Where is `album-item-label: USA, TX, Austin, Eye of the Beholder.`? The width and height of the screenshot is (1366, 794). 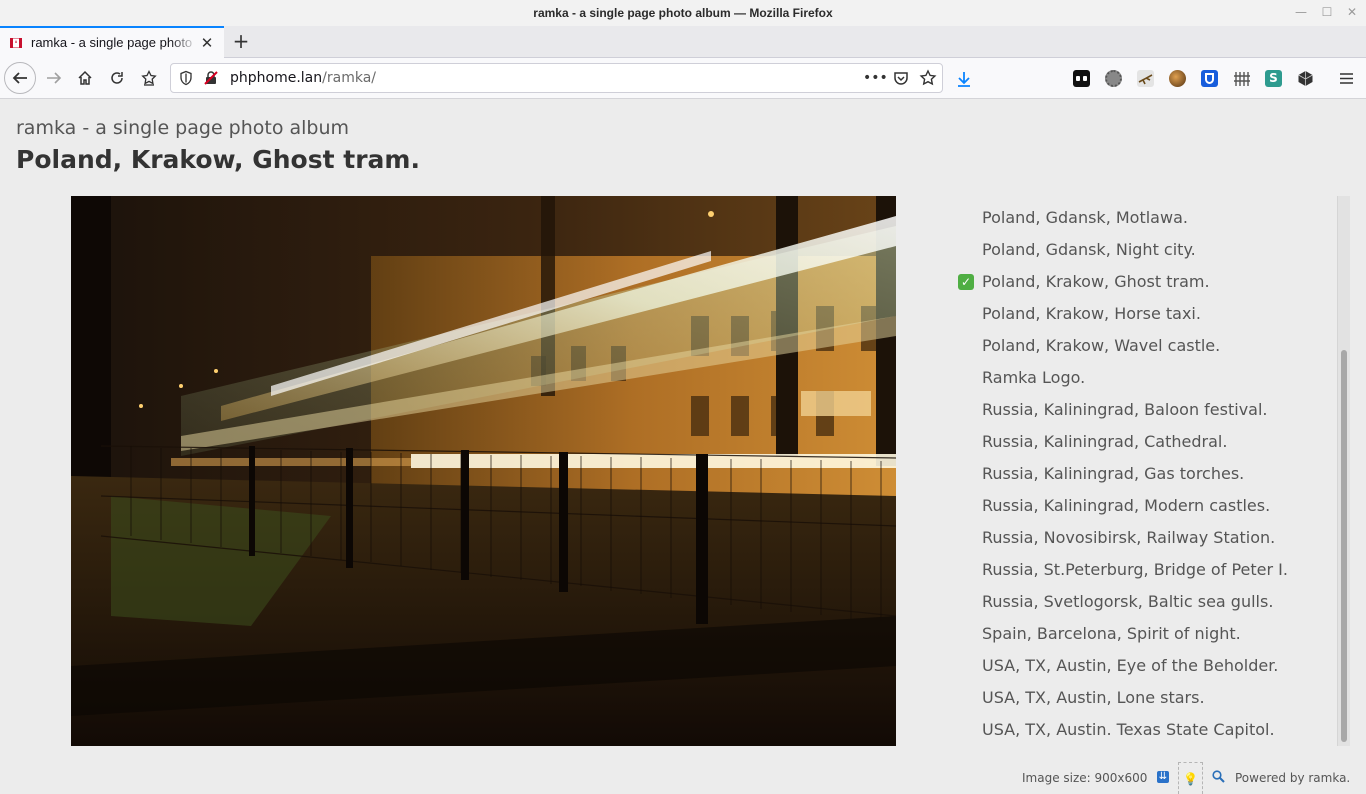
album-item-label: USA, TX, Austin, Eye of the Beholder. is located at coordinates (1130, 665).